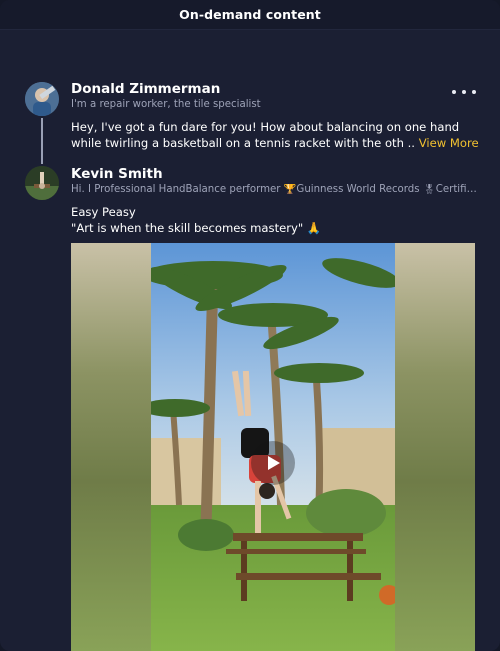 The image size is (500, 651). Describe the element at coordinates (103, 212) in the screenshot. I see `reply-line-1: Easy Peasy` at that location.